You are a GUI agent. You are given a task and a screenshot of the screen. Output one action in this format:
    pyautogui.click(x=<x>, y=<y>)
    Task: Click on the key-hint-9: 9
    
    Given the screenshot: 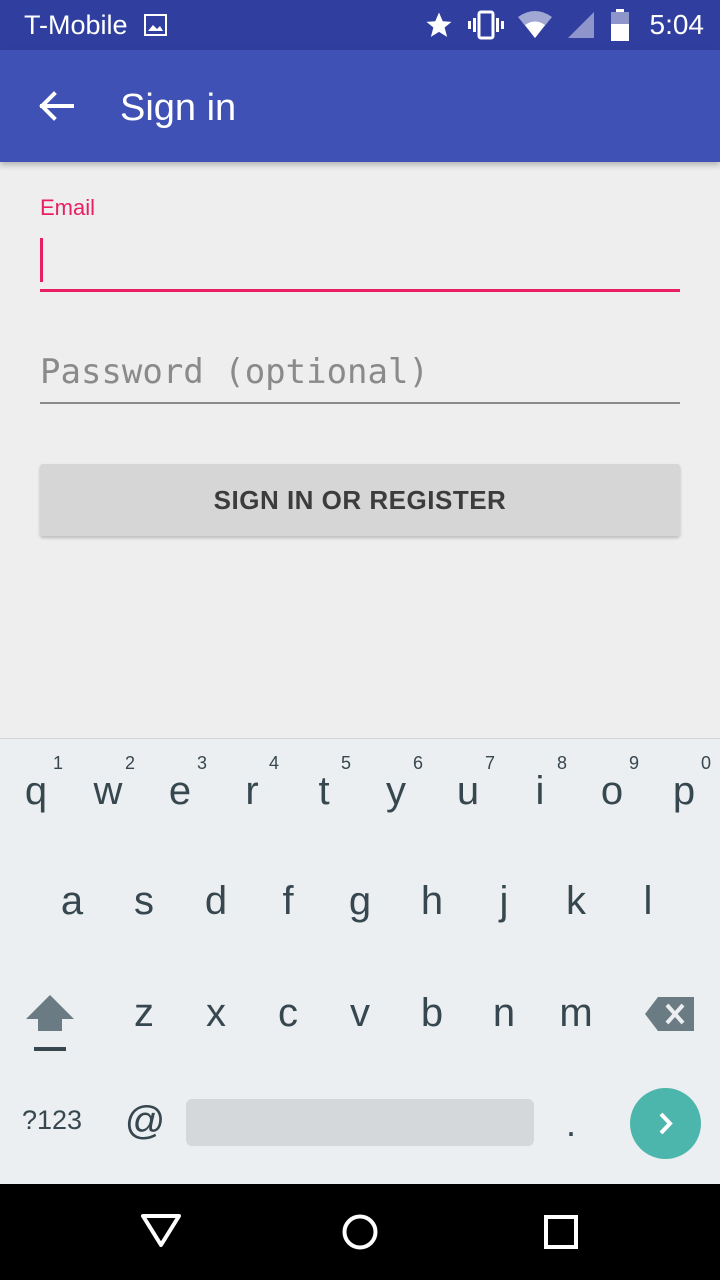 What is the action you would take?
    pyautogui.click(x=634, y=763)
    